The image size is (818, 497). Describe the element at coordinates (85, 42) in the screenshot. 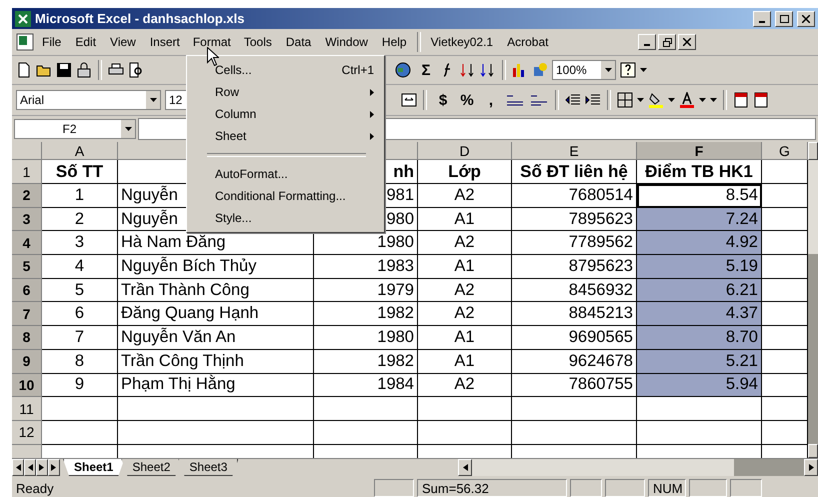

I see `menu-item: Edit` at that location.